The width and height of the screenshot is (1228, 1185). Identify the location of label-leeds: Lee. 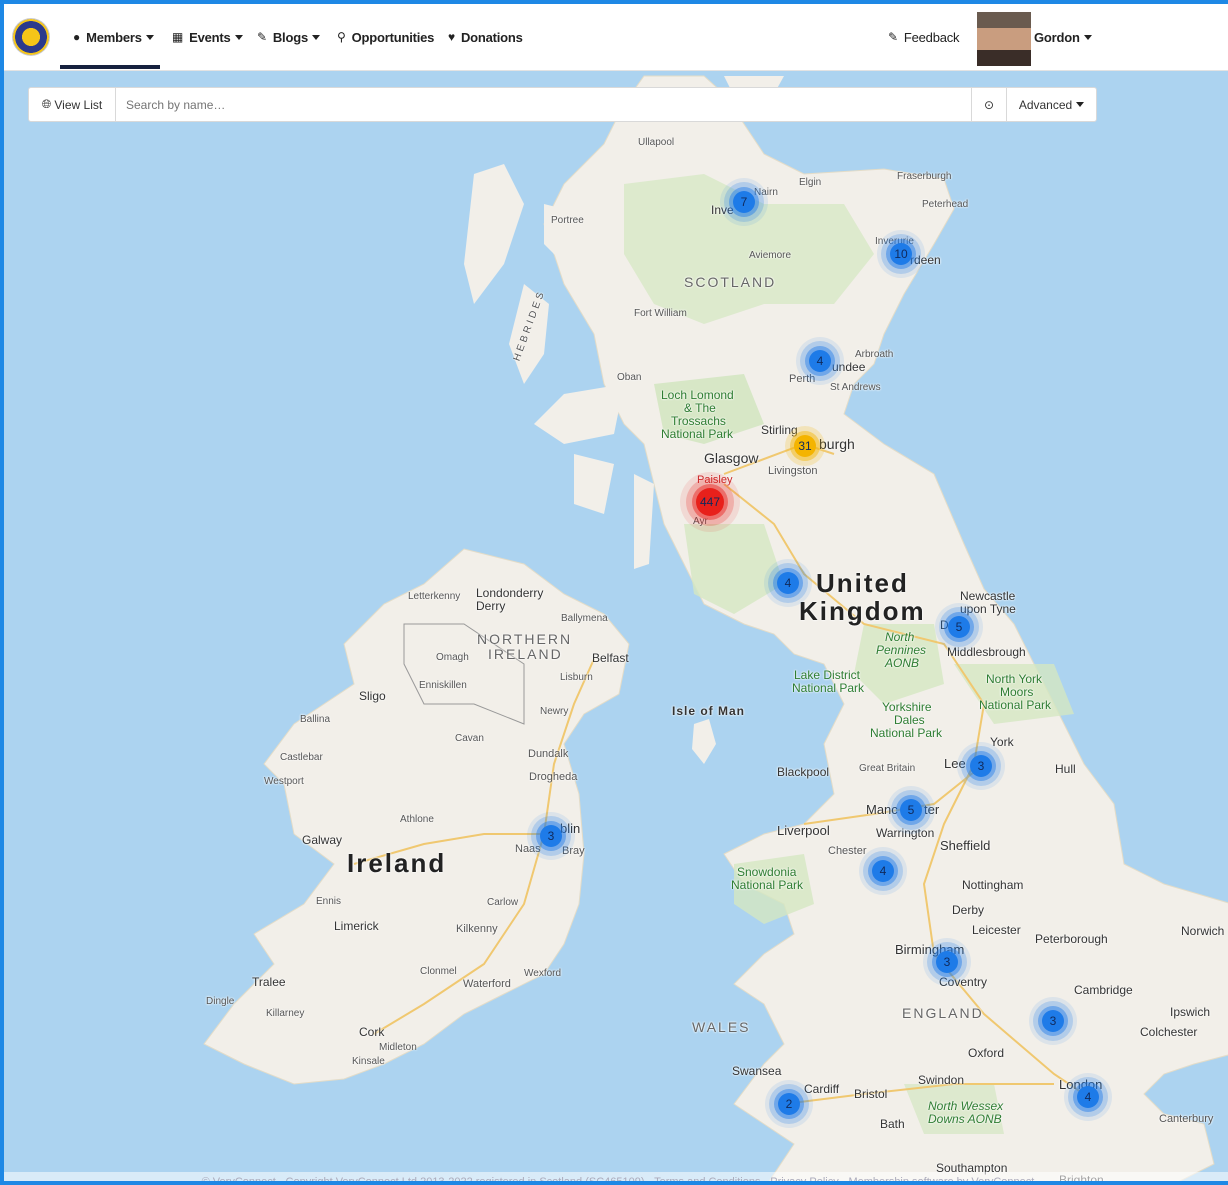
(955, 763).